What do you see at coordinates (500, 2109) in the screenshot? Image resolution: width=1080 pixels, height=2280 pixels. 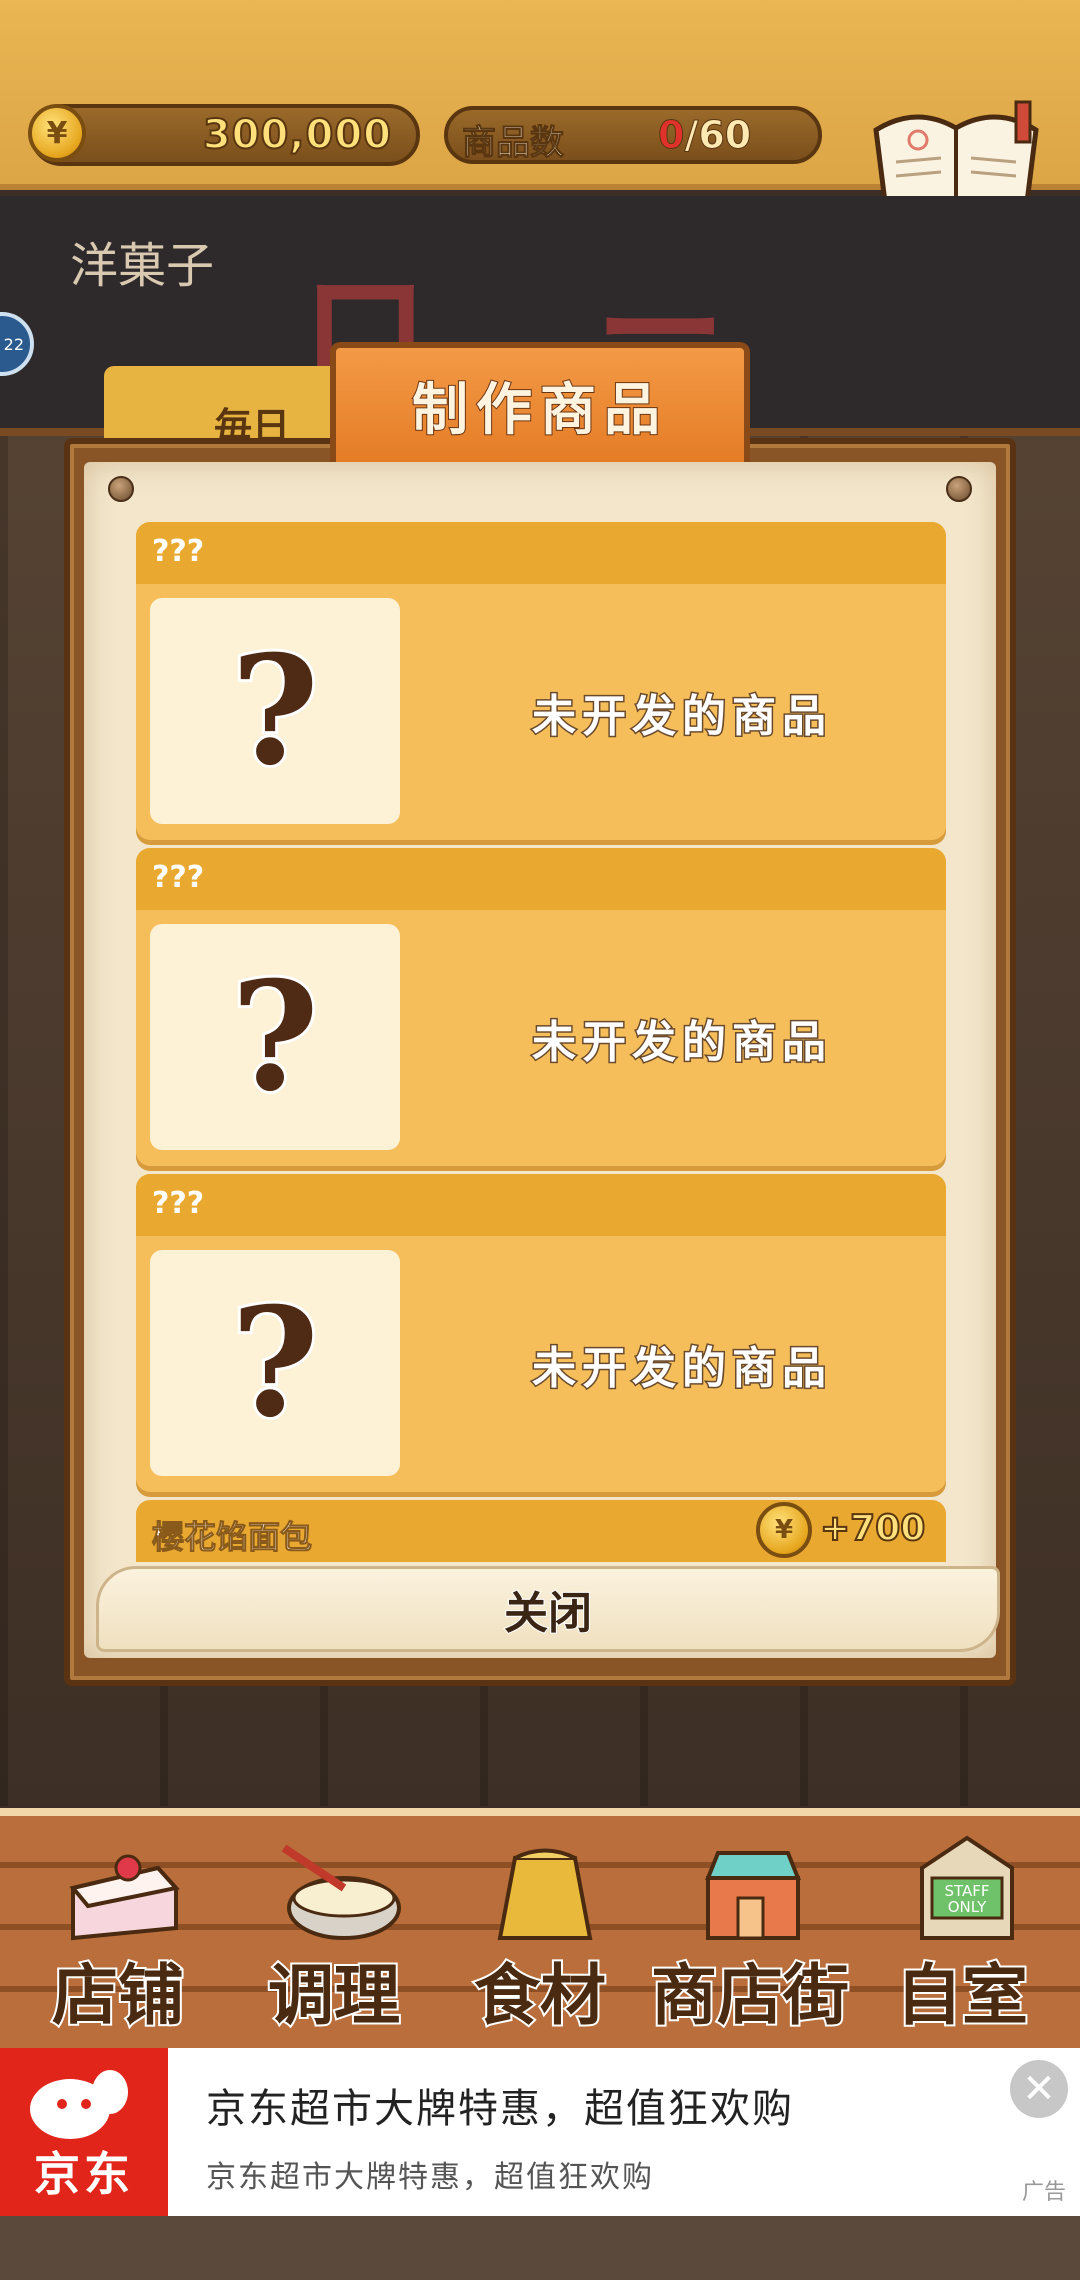 I see `ad-title: 京东超市大牌特惠，超值狂欢购` at bounding box center [500, 2109].